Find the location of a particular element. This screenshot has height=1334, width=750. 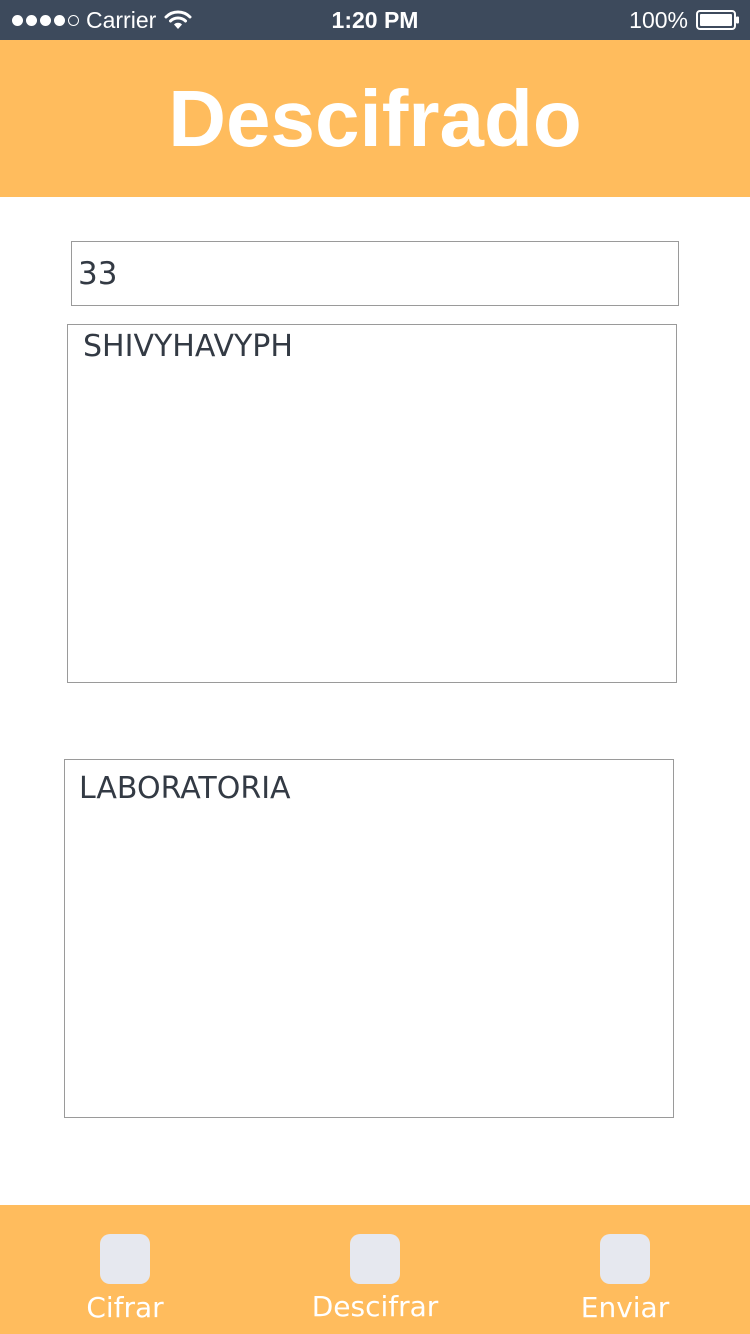

battery-percent: 100% is located at coordinates (658, 19).